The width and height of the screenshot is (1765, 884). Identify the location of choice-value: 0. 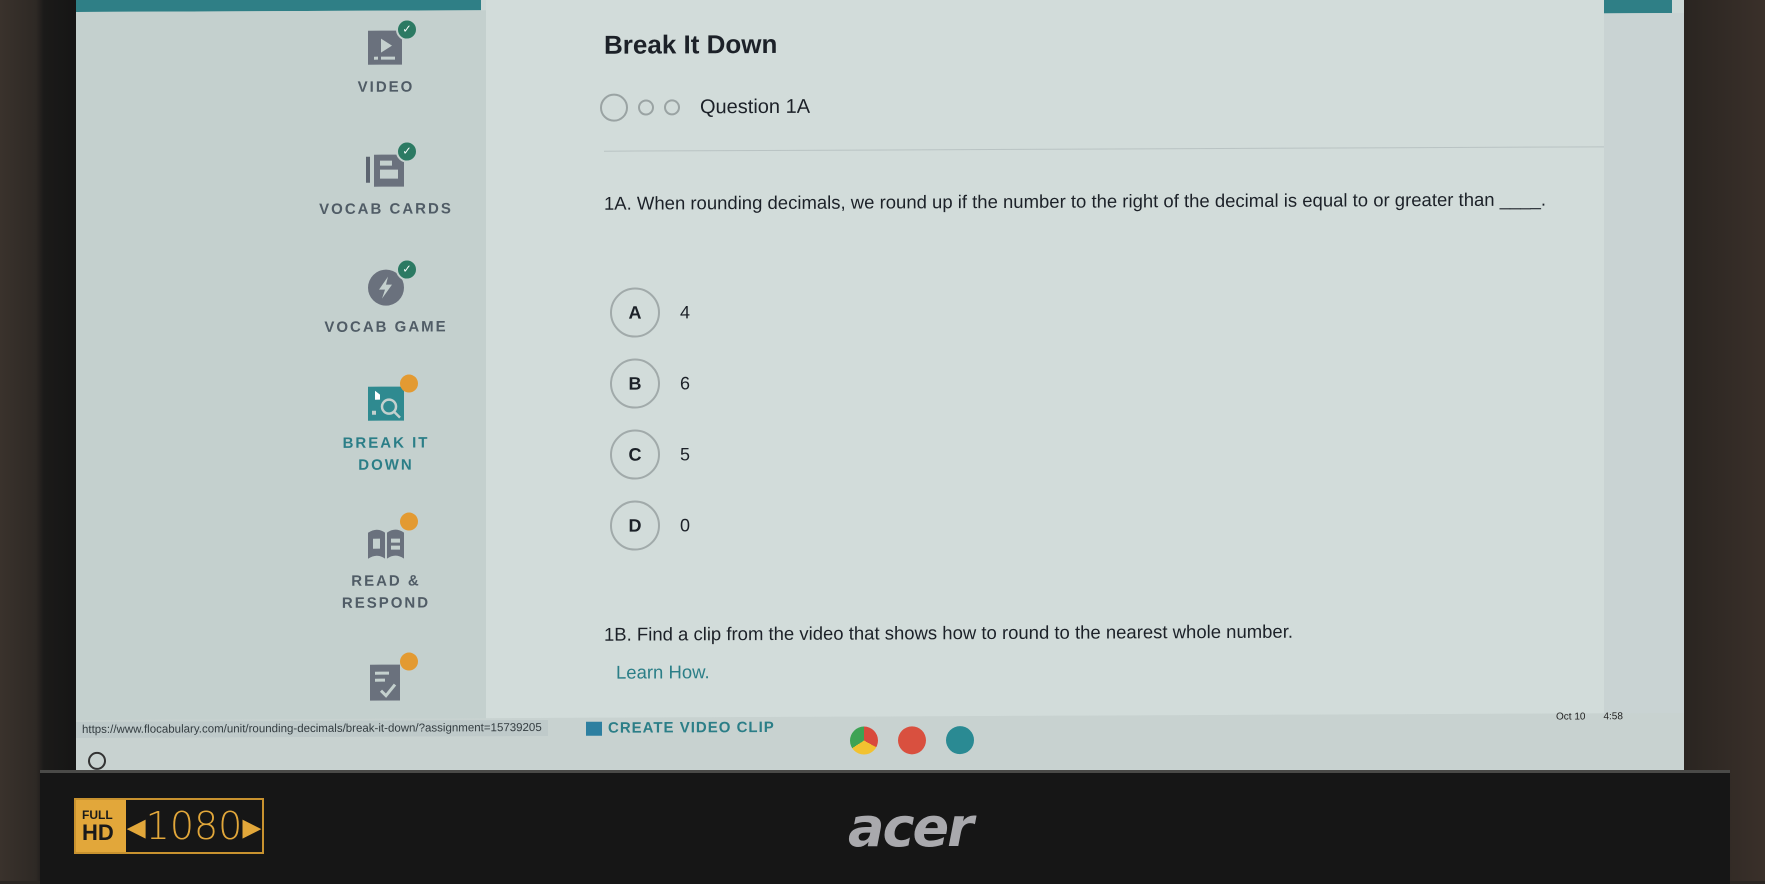
(685, 524).